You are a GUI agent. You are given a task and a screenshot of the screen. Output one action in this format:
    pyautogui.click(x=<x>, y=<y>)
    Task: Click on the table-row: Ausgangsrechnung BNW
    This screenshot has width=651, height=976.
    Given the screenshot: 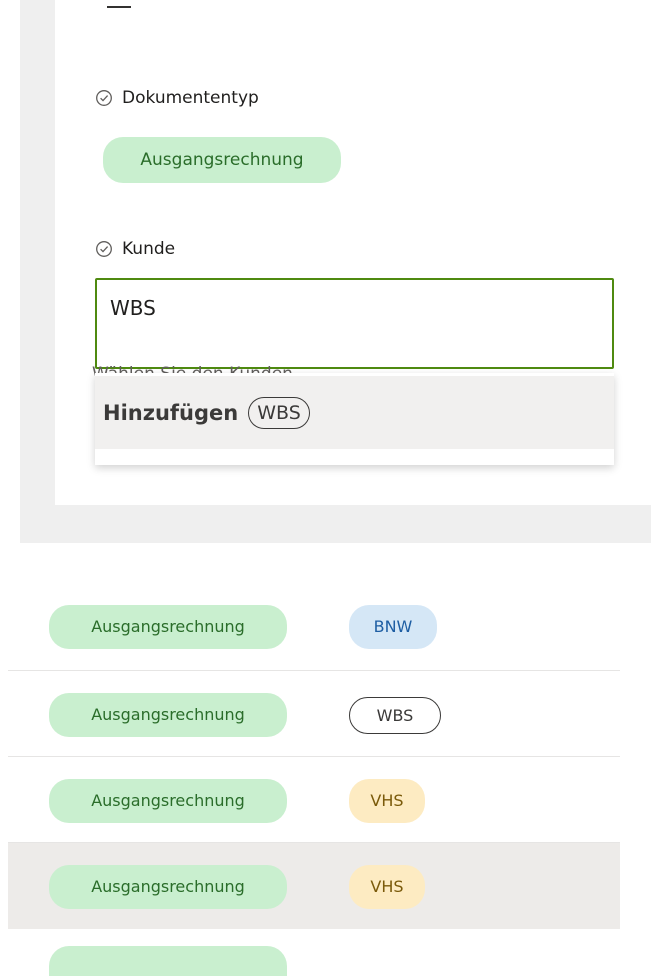 What is the action you would take?
    pyautogui.click(x=314, y=628)
    